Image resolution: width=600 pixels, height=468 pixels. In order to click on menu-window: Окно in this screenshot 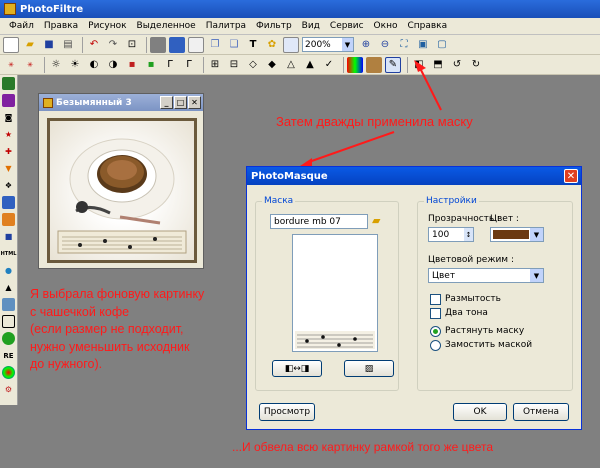, I will do `click(386, 26)`.